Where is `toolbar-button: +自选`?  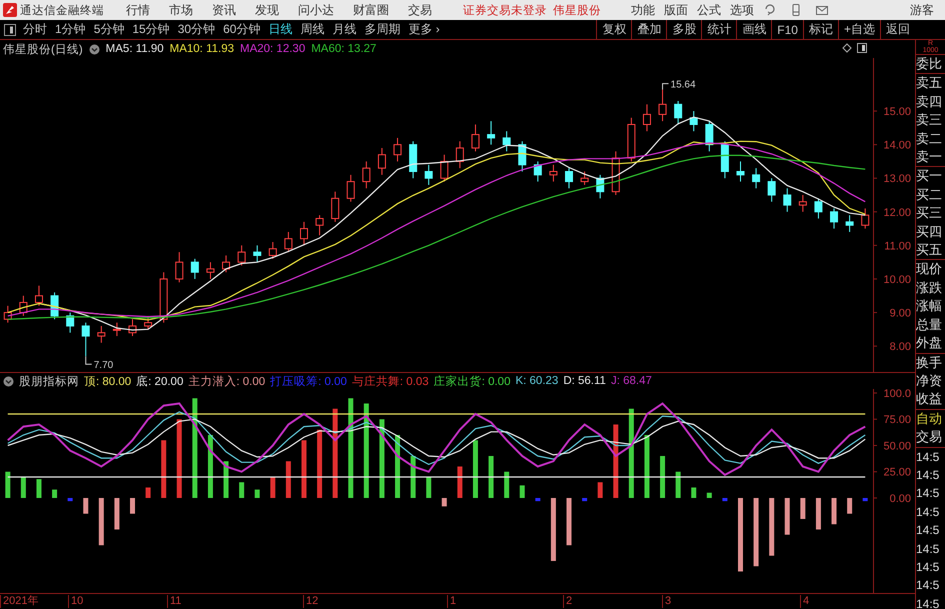 toolbar-button: +自选 is located at coordinates (859, 29).